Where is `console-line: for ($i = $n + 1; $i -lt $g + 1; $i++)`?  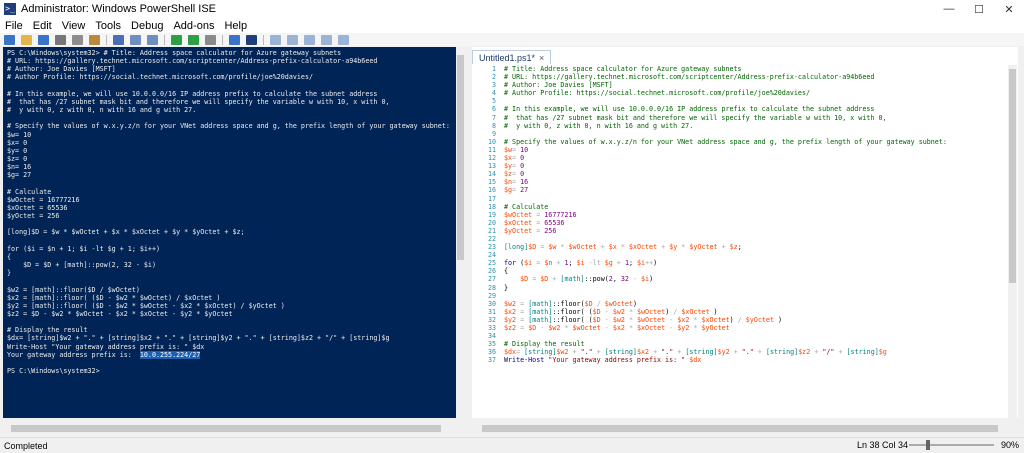
console-line: for ($i = $n + 1; $i -lt $g + 1; $i++) is located at coordinates (83, 248).